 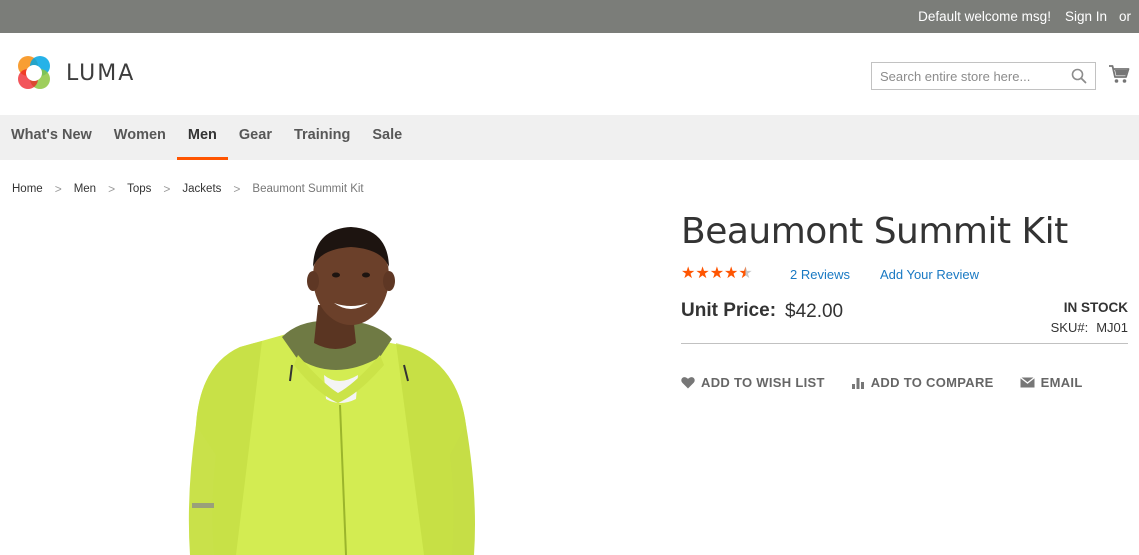 What do you see at coordinates (820, 274) in the screenshot?
I see `reviews-link: 2 Reviews` at bounding box center [820, 274].